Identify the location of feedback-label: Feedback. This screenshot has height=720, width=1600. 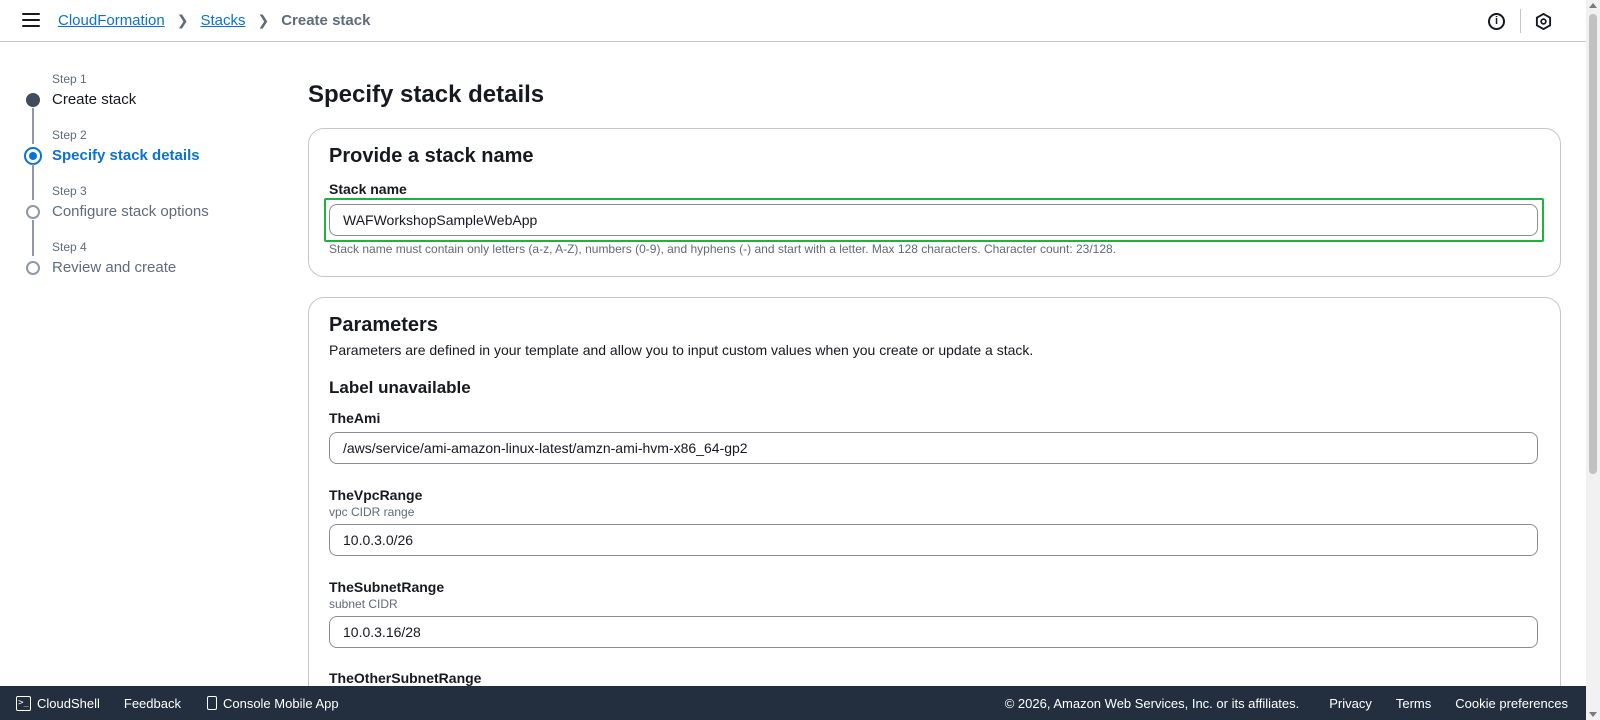
(152, 703).